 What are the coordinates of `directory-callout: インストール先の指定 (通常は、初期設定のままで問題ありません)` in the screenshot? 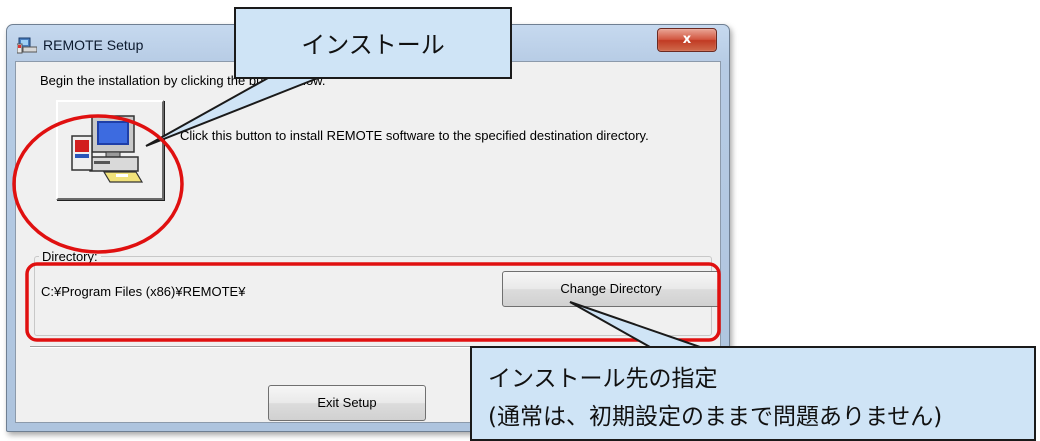 It's located at (753, 393).